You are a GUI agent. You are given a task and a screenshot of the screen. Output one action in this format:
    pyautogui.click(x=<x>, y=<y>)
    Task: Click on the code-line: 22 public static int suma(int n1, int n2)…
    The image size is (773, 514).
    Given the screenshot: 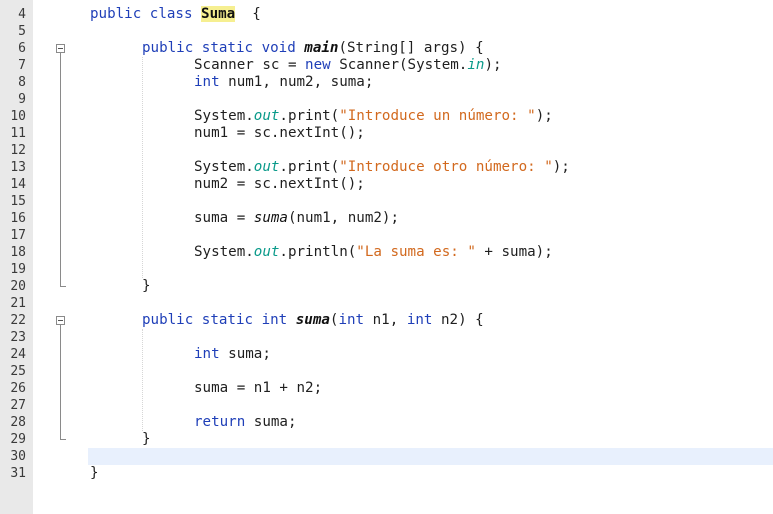 What is the action you would take?
    pyautogui.click(x=386, y=320)
    